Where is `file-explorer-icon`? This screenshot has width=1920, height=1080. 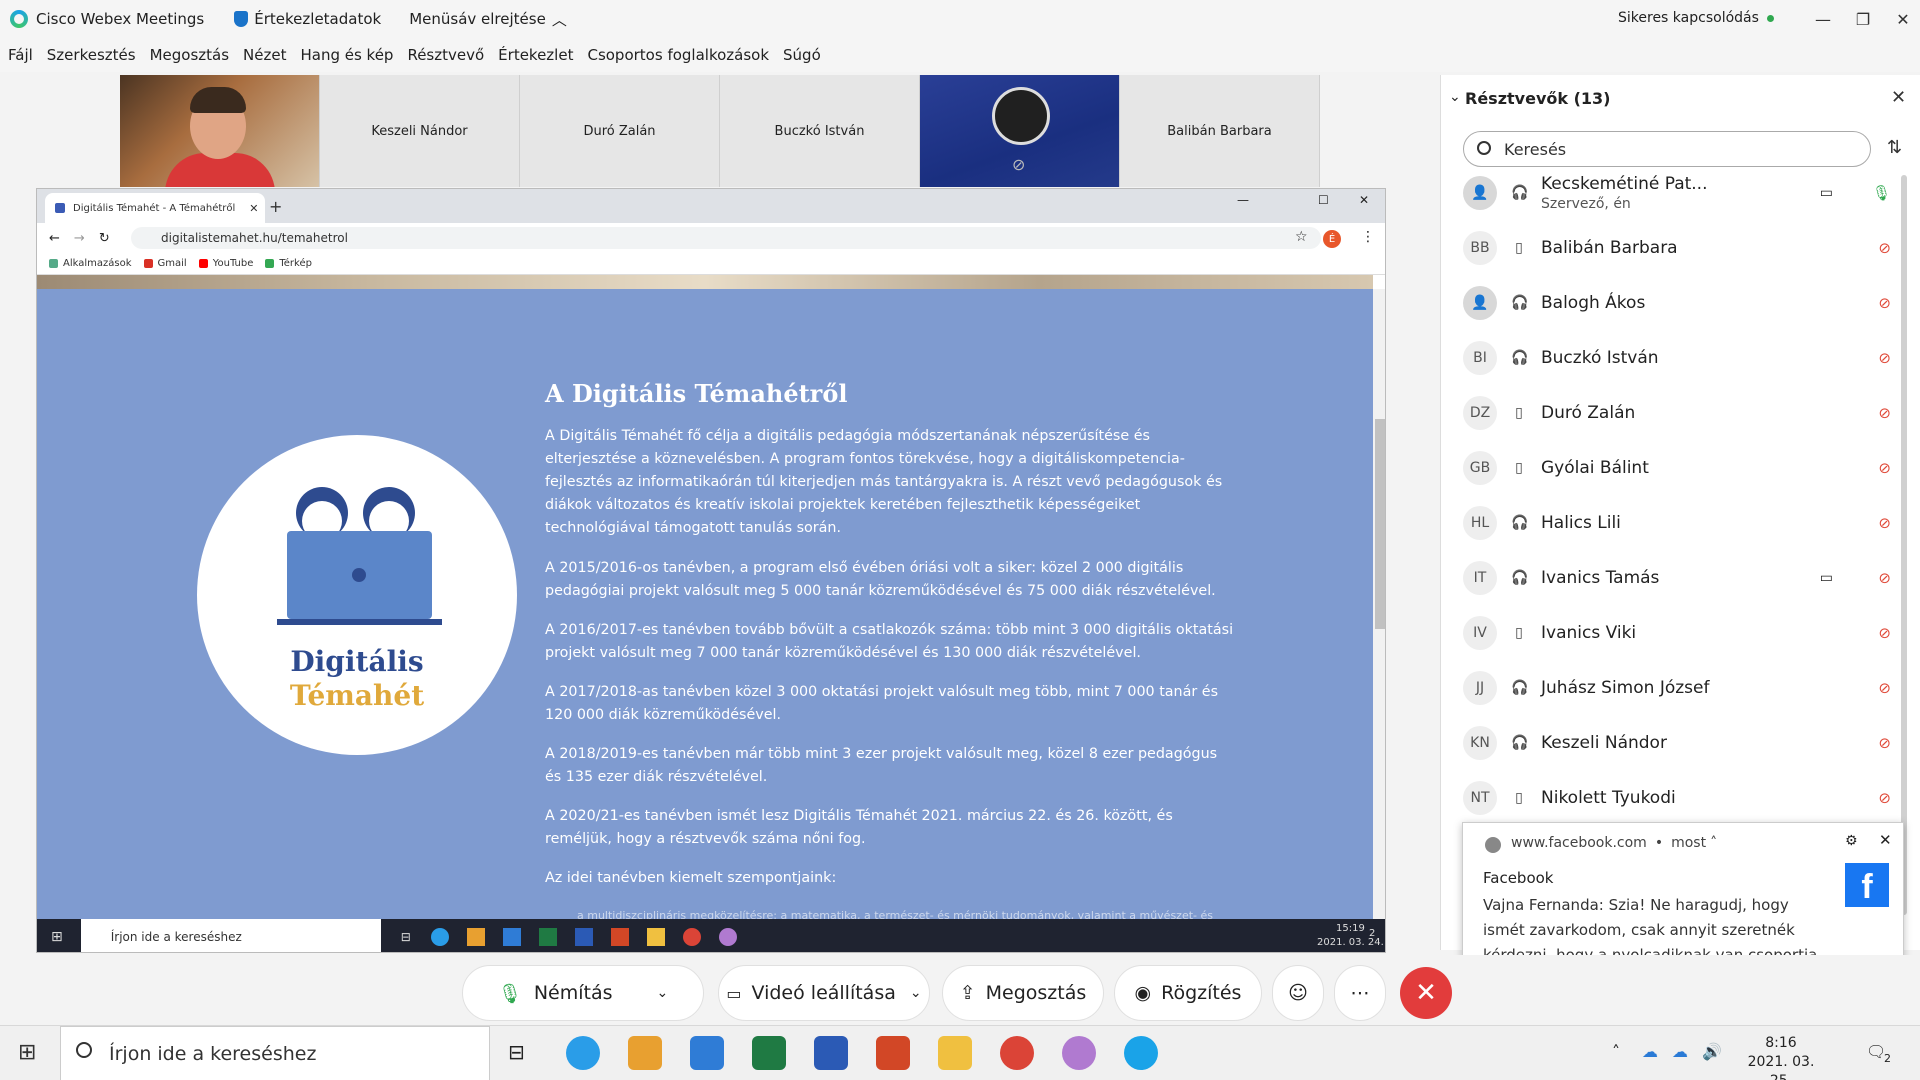
file-explorer-icon is located at coordinates (955, 1053).